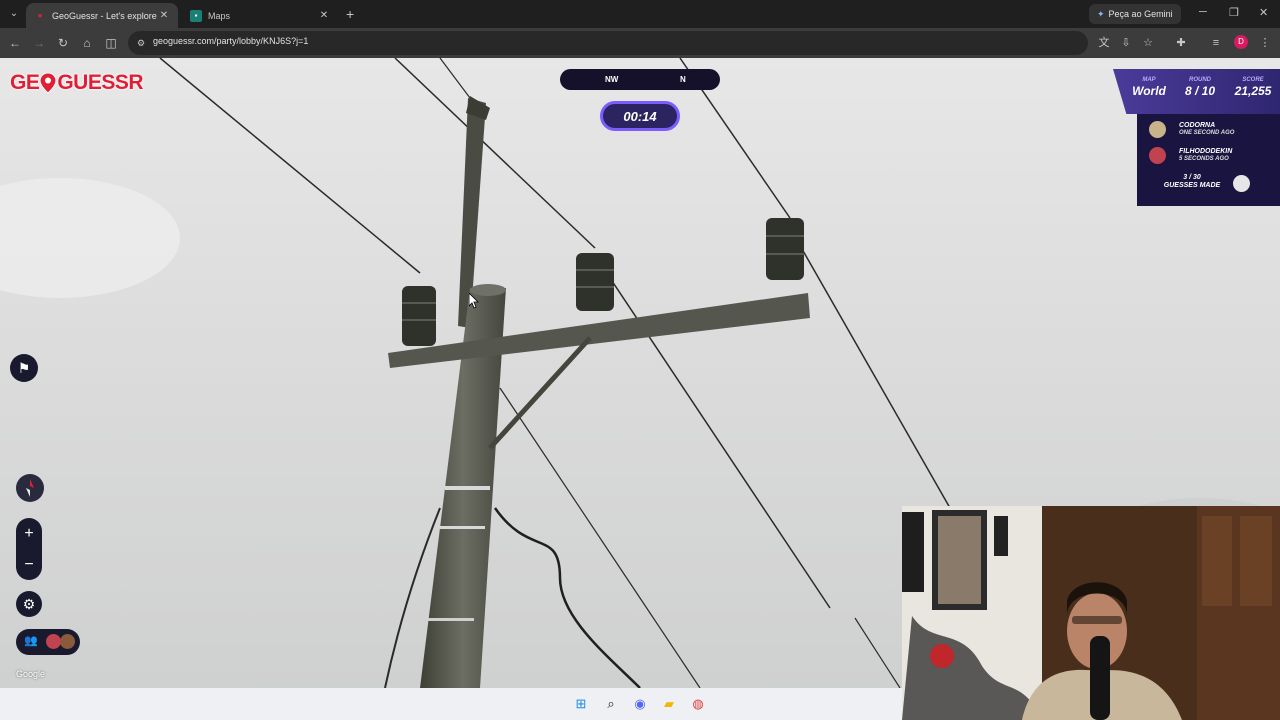  What do you see at coordinates (612, 79) in the screenshot?
I see `compass-label-nw: NW` at bounding box center [612, 79].